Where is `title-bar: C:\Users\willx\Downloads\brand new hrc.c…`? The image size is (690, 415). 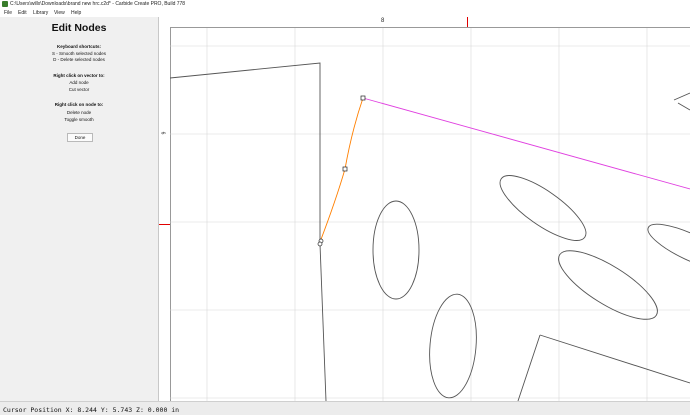 title-bar: C:\Users\willx\Downloads\brand new hrc.c… is located at coordinates (345, 4).